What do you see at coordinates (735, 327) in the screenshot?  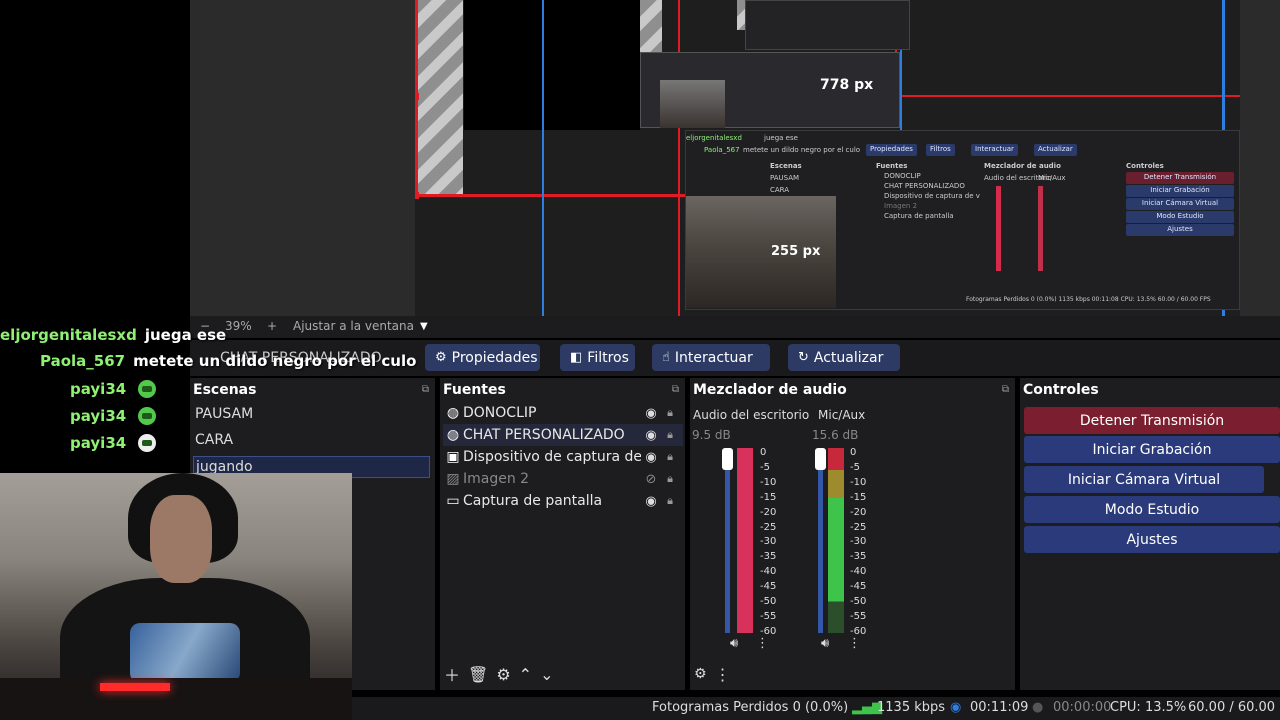 I see `zoom-bar: − 39% + Ajustar a la ventana ▼` at bounding box center [735, 327].